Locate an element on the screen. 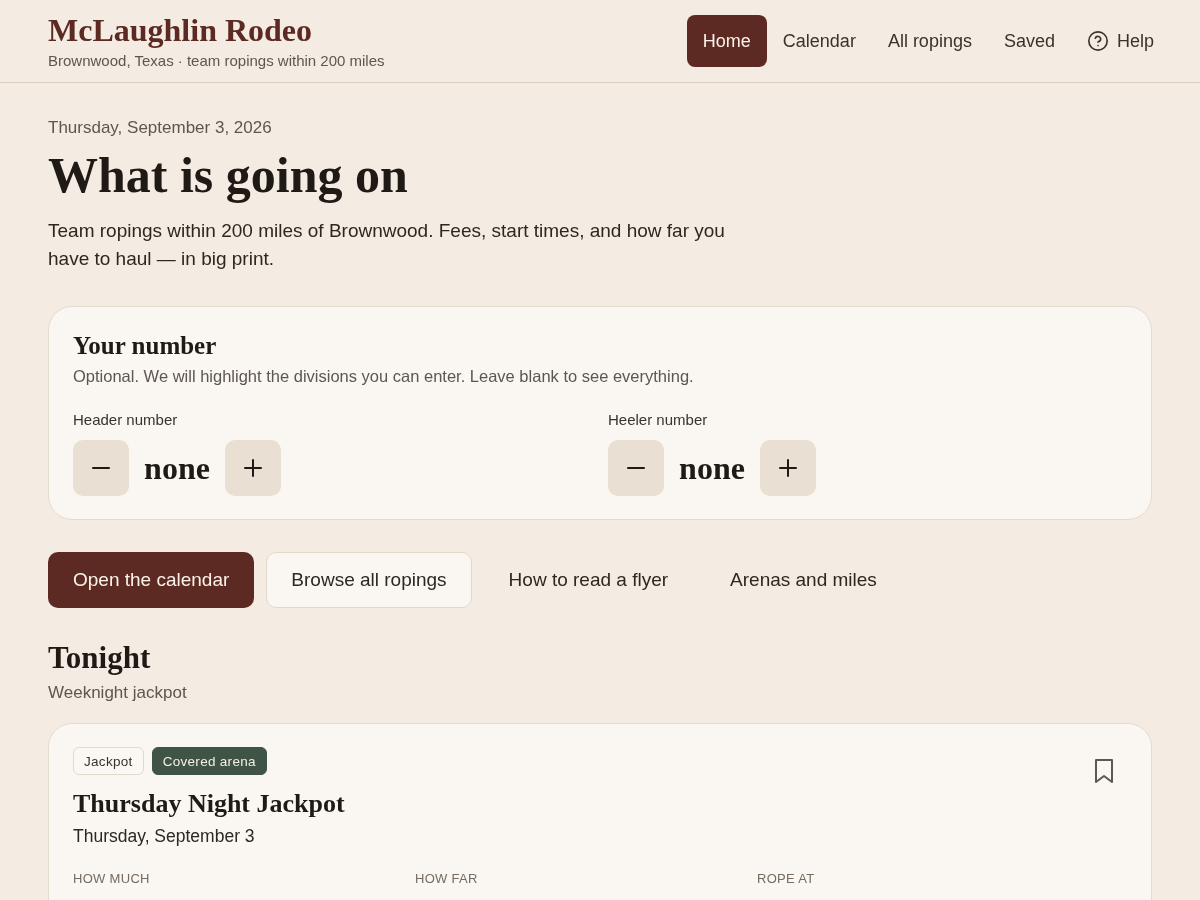 This screenshot has height=900, width=1200. intro-paragraph: Team ropings within 200 miles of Brownwood. Fees, start times, and how far you have to haul — in big print. is located at coordinates (387, 245).